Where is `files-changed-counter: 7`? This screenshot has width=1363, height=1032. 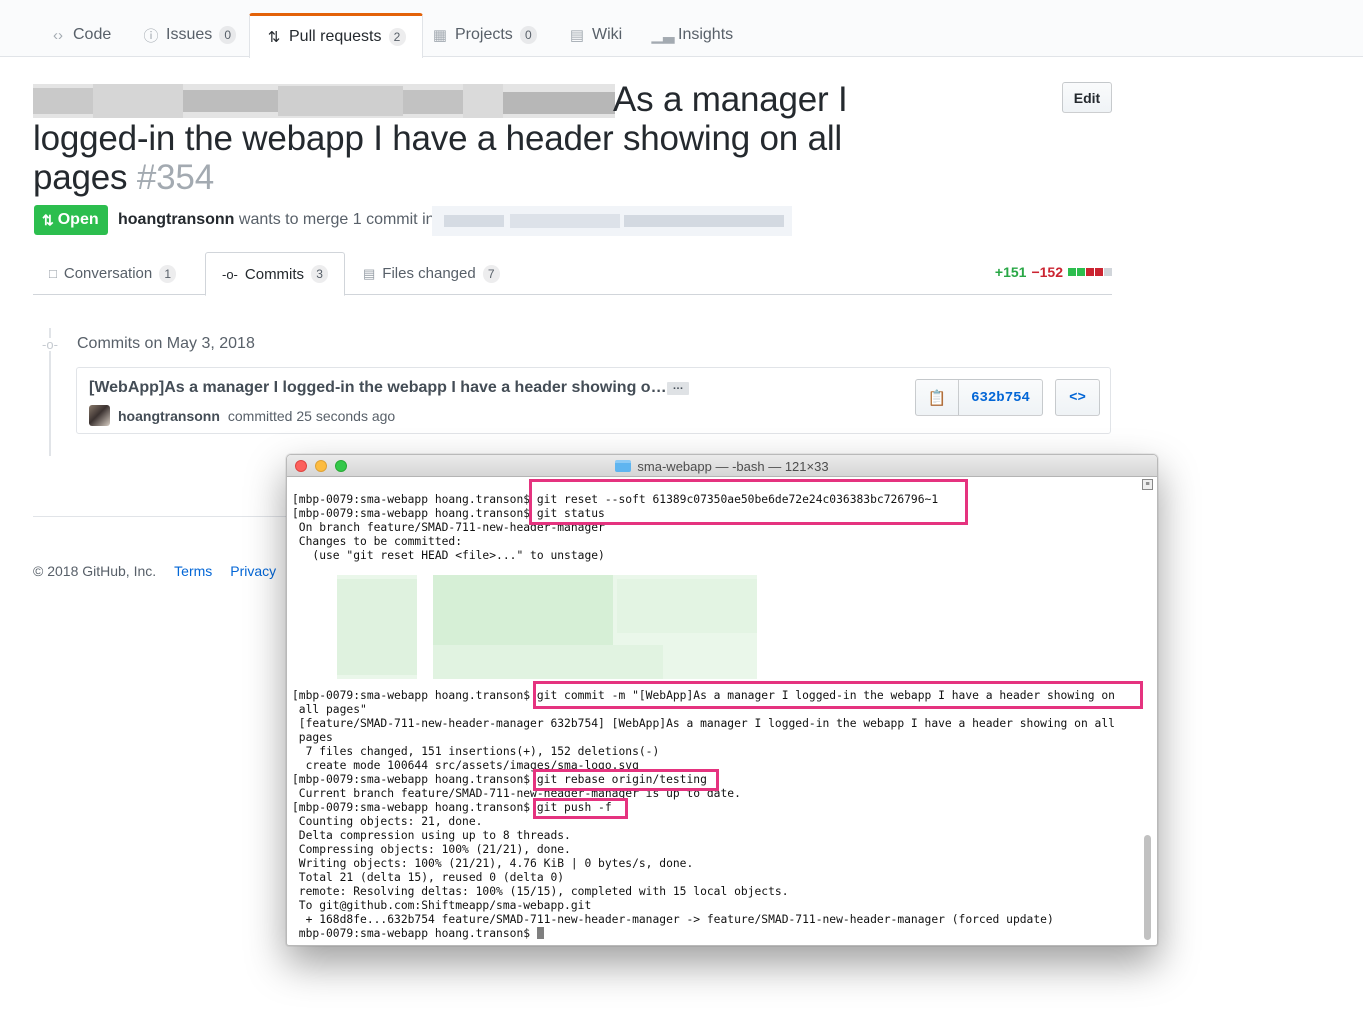 files-changed-counter: 7 is located at coordinates (491, 273).